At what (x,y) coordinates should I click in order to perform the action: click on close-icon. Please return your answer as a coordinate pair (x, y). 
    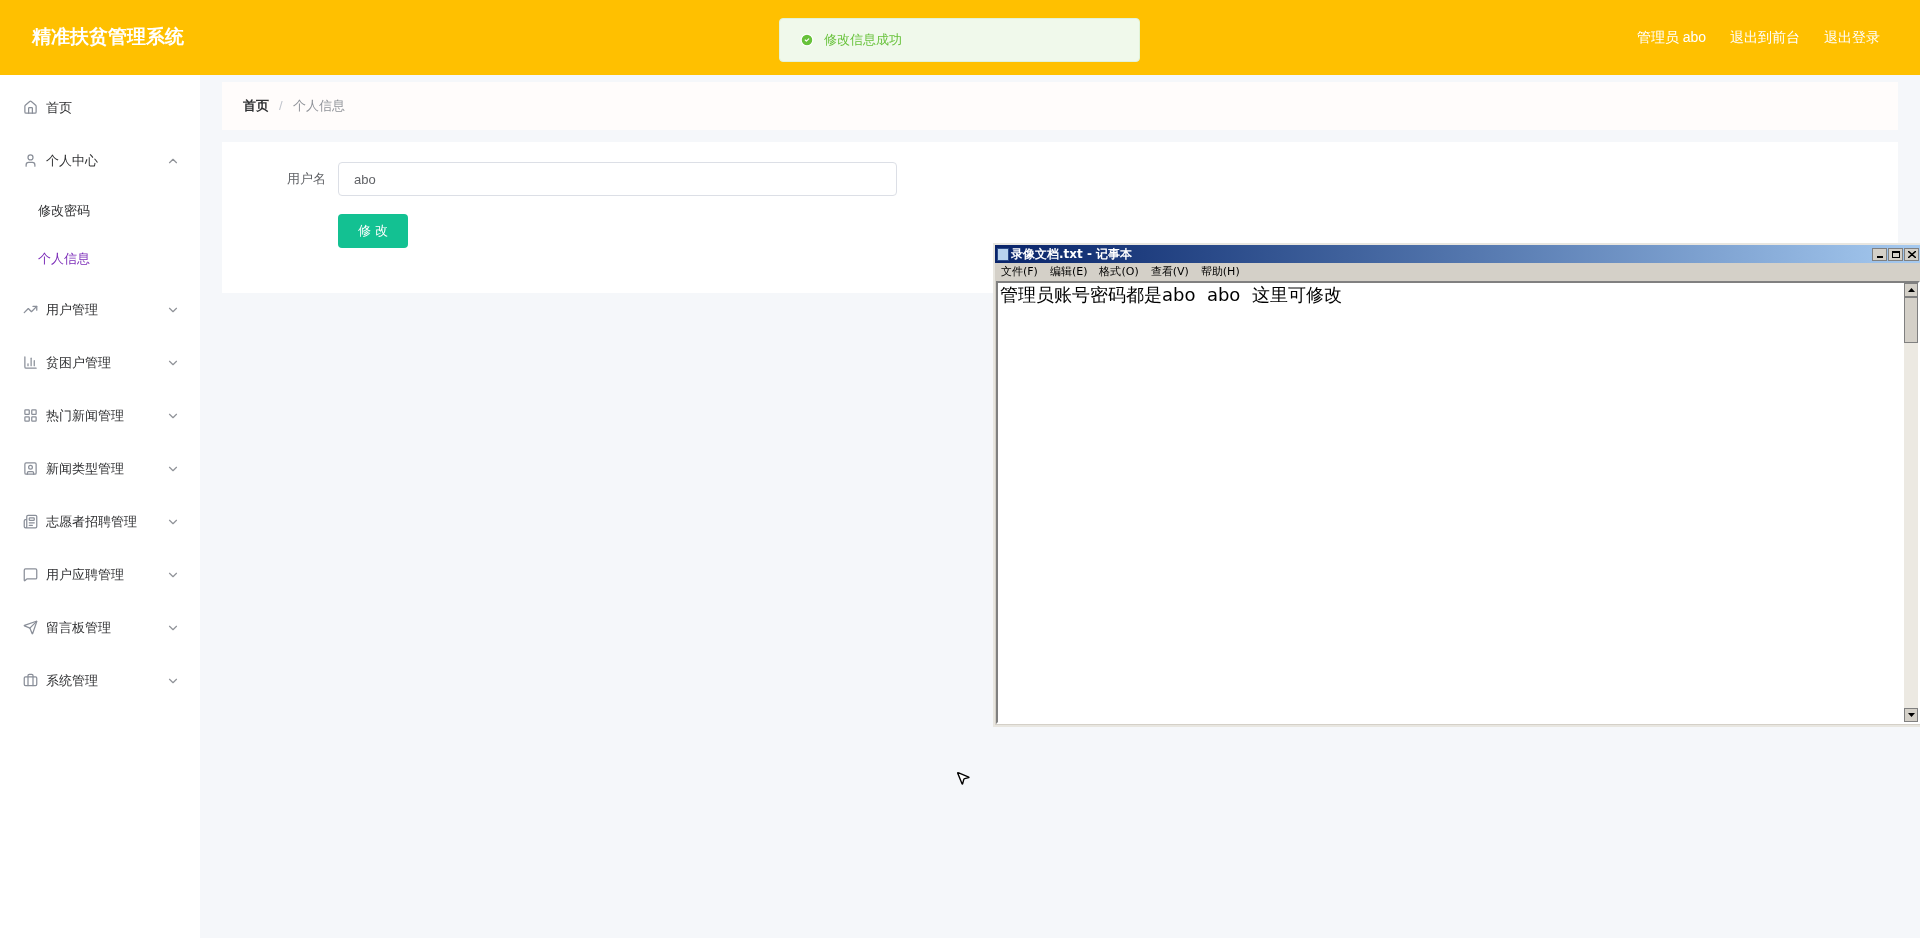
    Looking at the image, I should click on (1911, 254).